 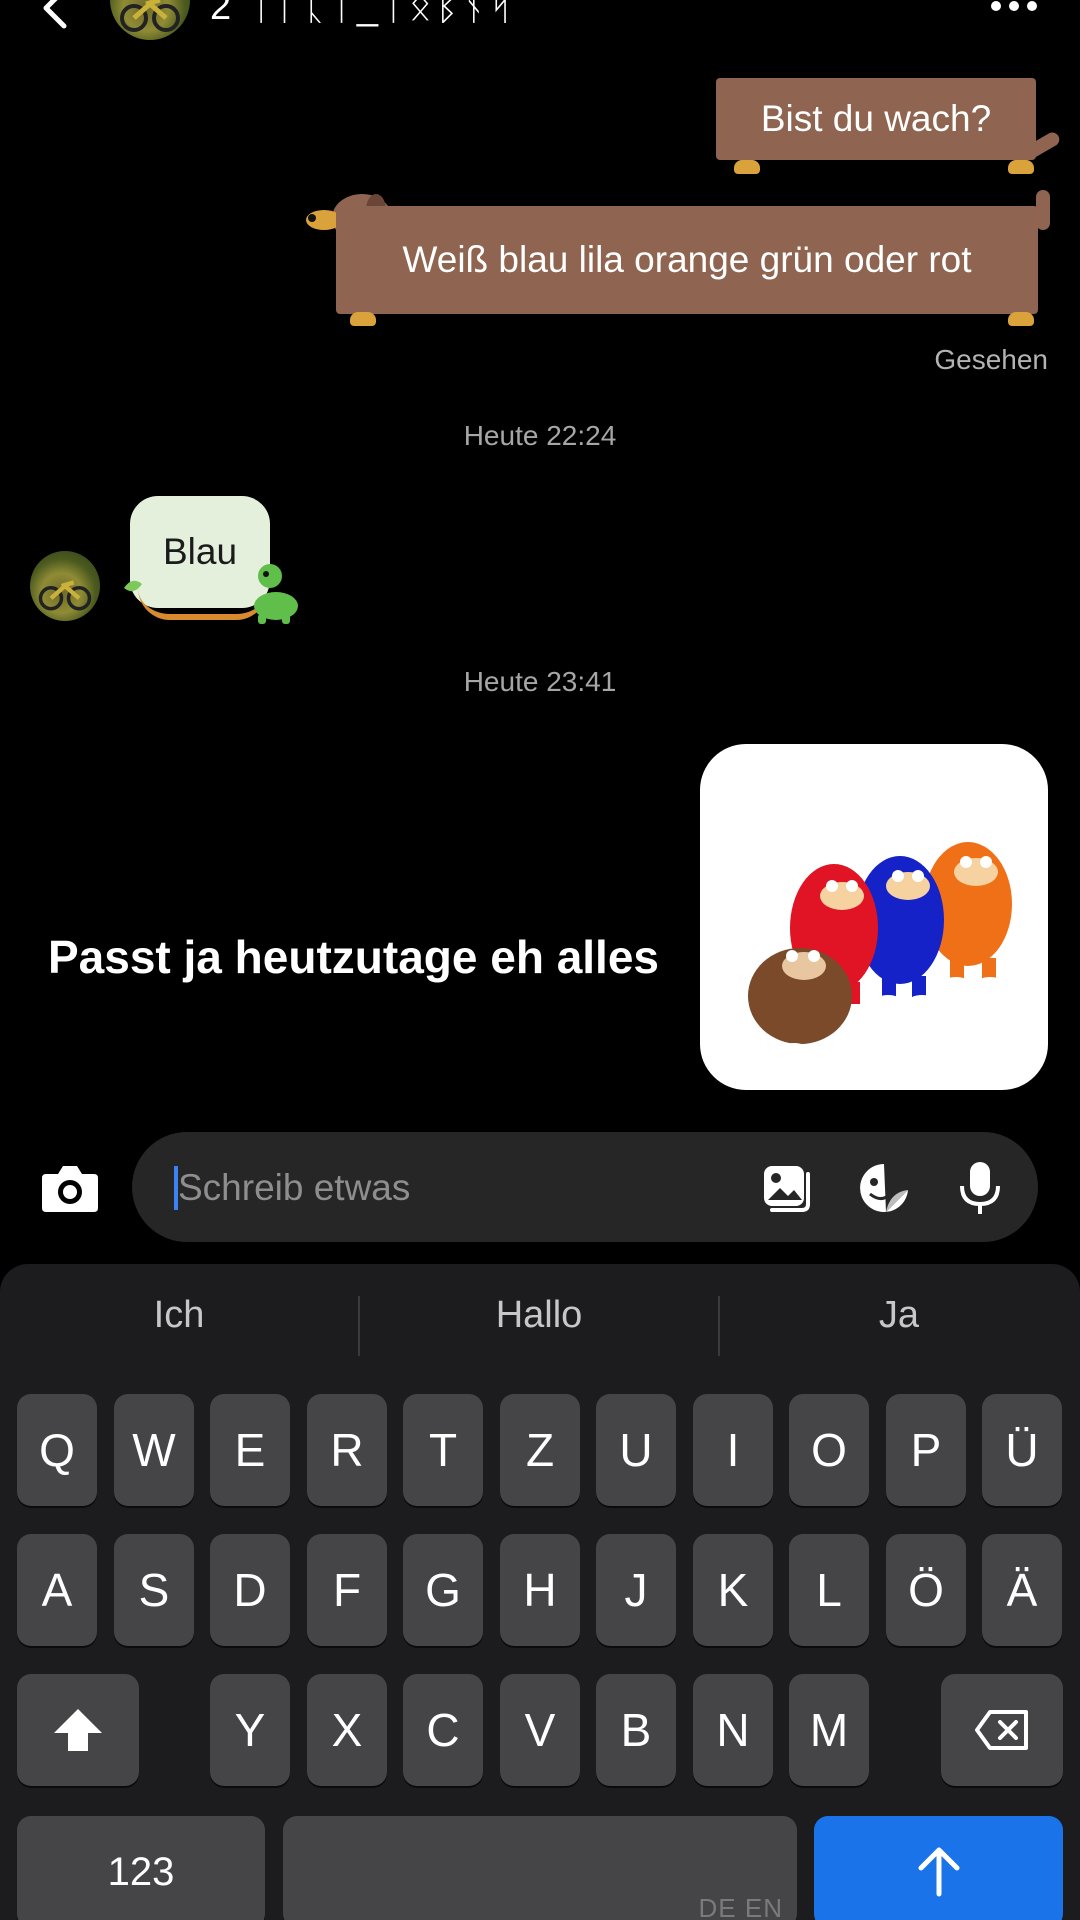 I want to click on numbers-key: 123, so click(x=141, y=1868).